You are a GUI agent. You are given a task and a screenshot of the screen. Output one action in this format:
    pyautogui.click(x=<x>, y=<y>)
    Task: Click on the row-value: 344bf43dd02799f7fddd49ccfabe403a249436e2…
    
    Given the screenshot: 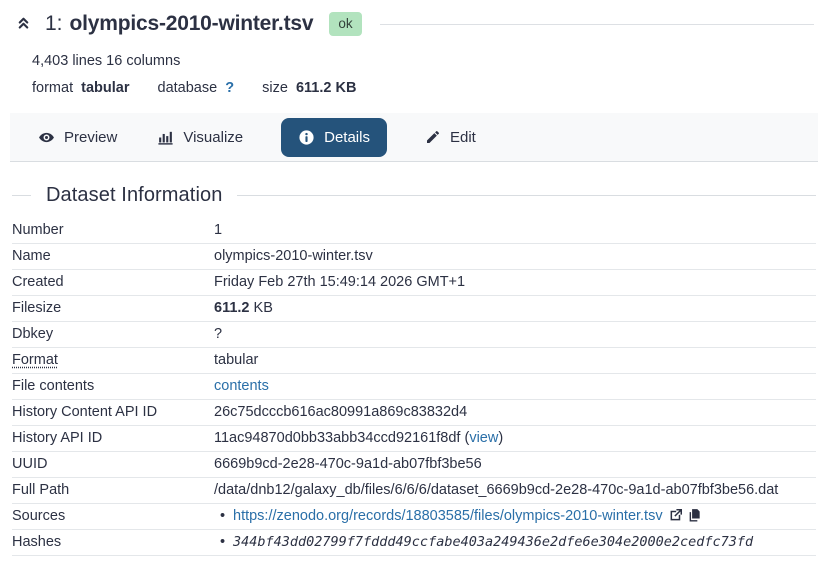 What is the action you would take?
    pyautogui.click(x=515, y=542)
    